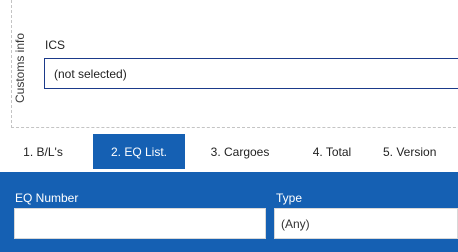 This screenshot has height=252, width=458. Describe the element at coordinates (43, 151) in the screenshot. I see `tab-bls: 1. B/L's` at that location.